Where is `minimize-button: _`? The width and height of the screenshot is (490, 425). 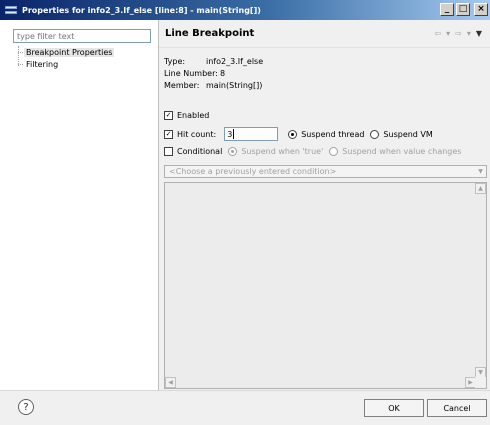 minimize-button: _ is located at coordinates (447, 9).